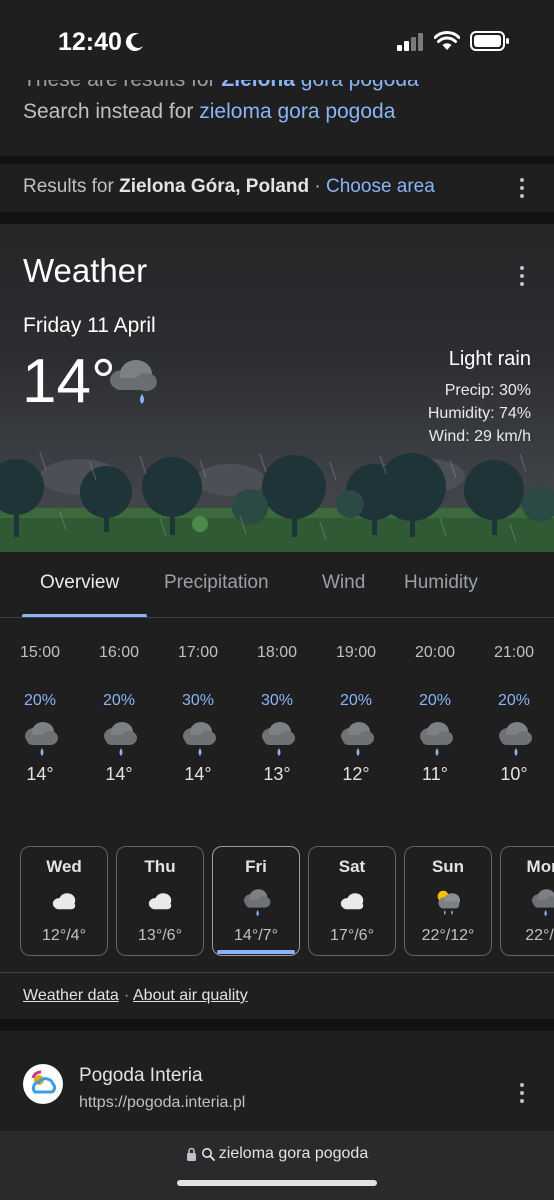  Describe the element at coordinates (84, 615) in the screenshot. I see `active-tab-indicator` at that location.